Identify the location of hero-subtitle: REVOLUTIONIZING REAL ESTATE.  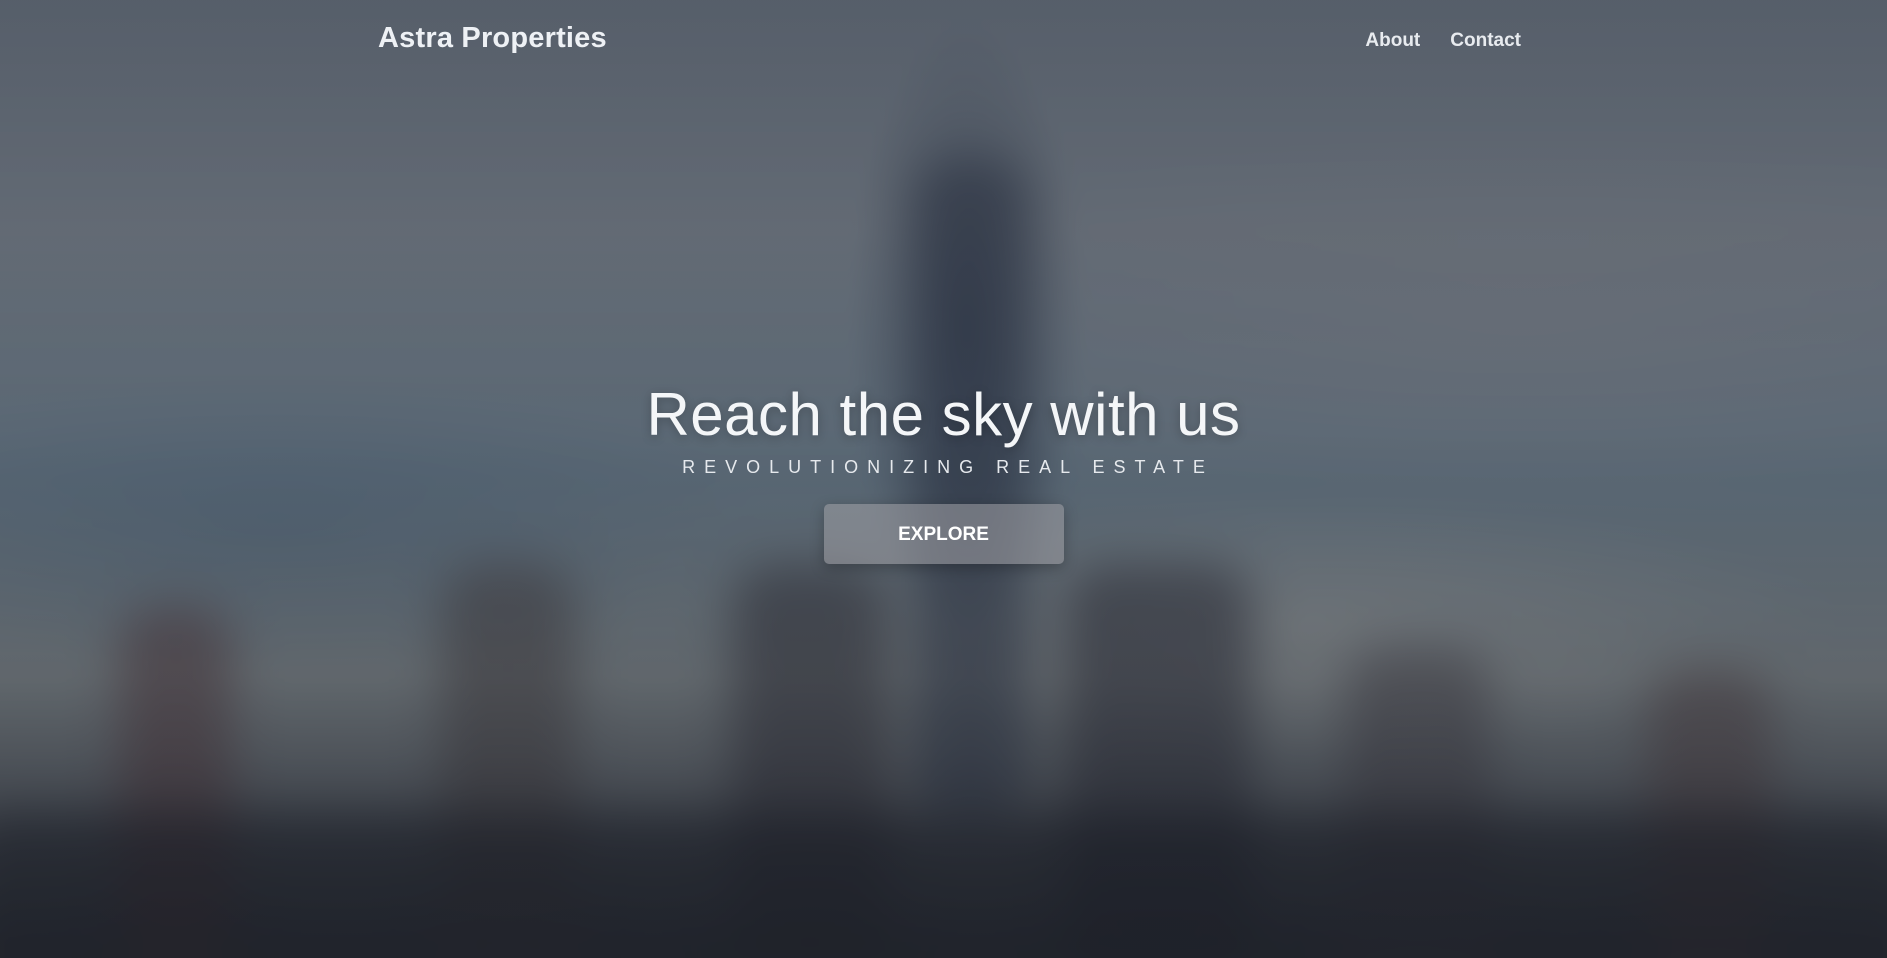
(948, 467).